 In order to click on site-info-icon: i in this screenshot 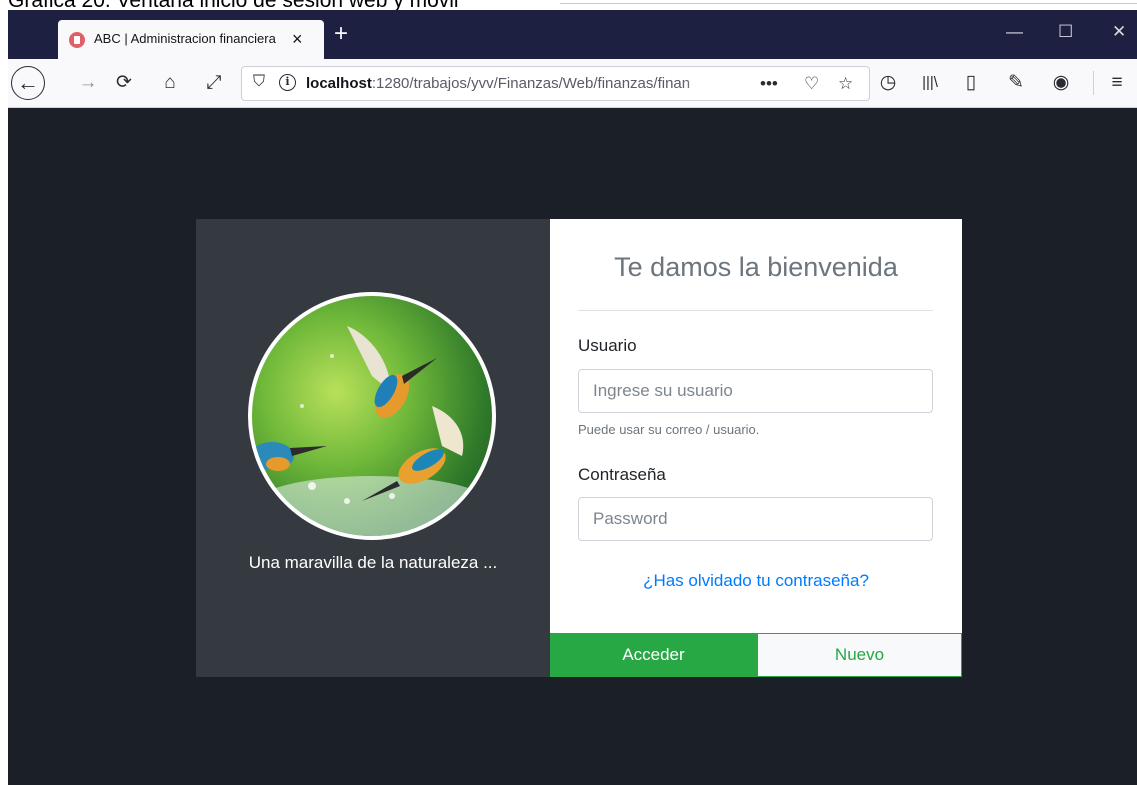, I will do `click(287, 82)`.